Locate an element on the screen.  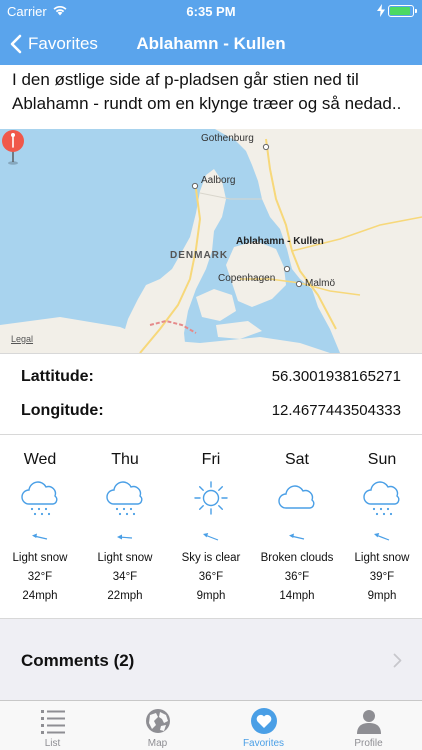
tab-bar: List Map Favorites Profile is located at coordinates (211, 725).